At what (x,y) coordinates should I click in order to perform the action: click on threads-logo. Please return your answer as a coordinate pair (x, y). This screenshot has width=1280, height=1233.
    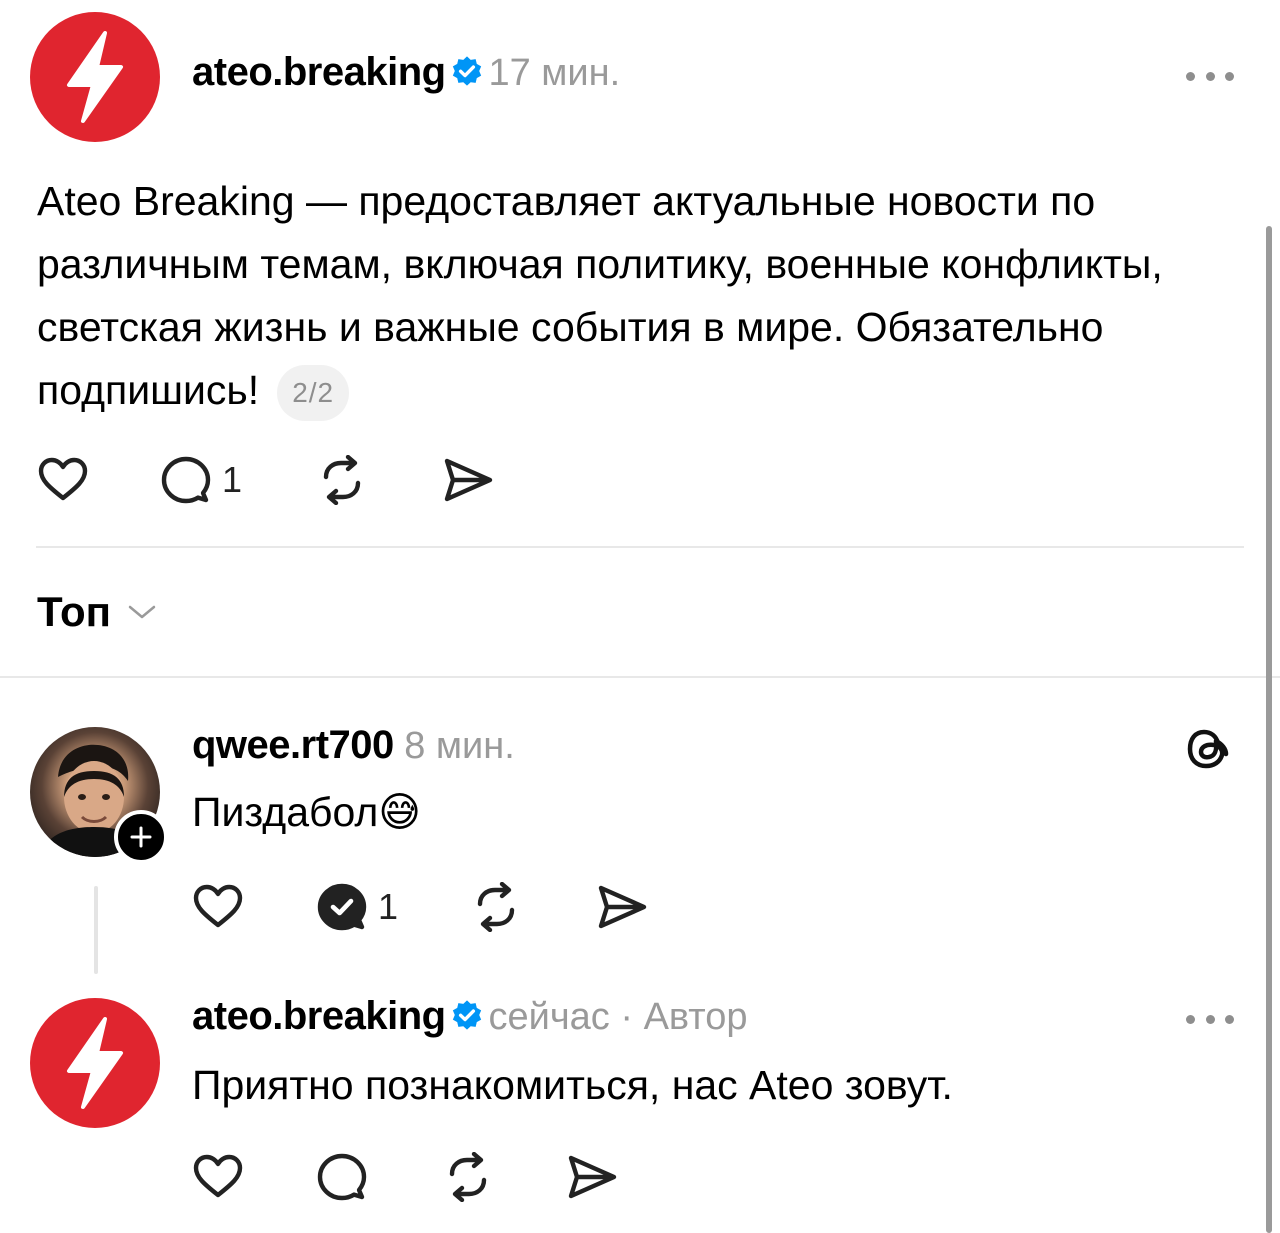
    Looking at the image, I should click on (1208, 751).